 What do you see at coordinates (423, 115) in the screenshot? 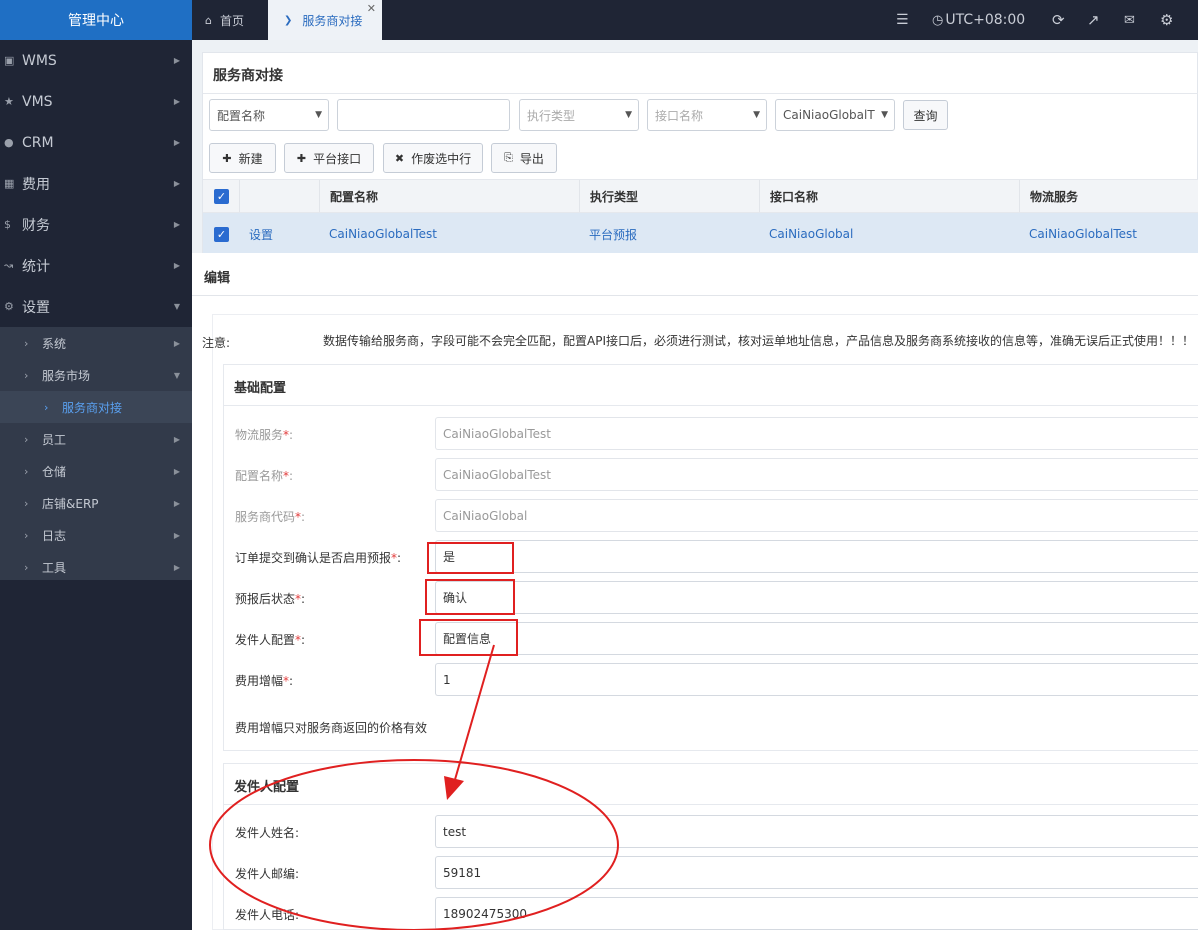
I see `config-name-input` at bounding box center [423, 115].